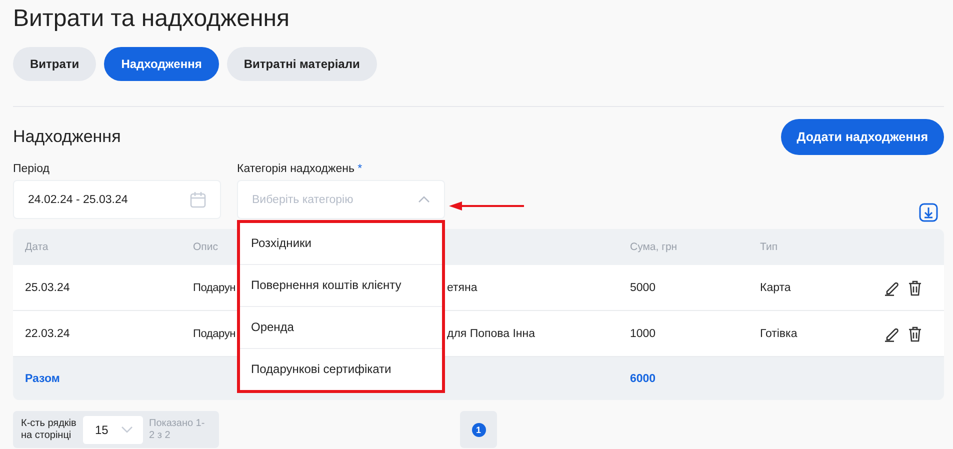 Image resolution: width=953 pixels, height=449 pixels. Describe the element at coordinates (341, 286) in the screenshot. I see `dropdown-option: Повернення коштів клієнту` at that location.